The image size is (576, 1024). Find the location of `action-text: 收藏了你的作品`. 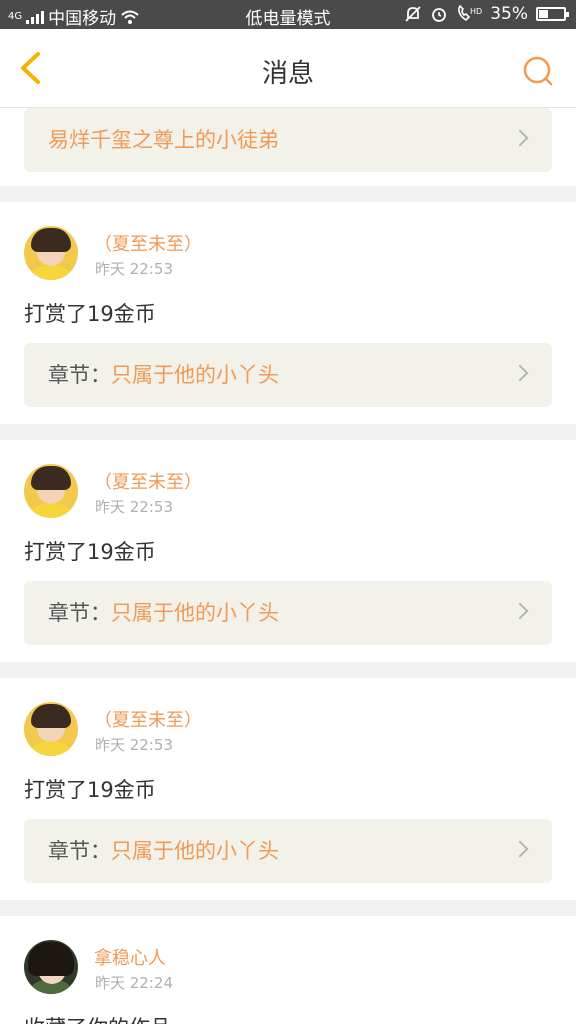

action-text: 收藏了你的作品 is located at coordinates (97, 1018).